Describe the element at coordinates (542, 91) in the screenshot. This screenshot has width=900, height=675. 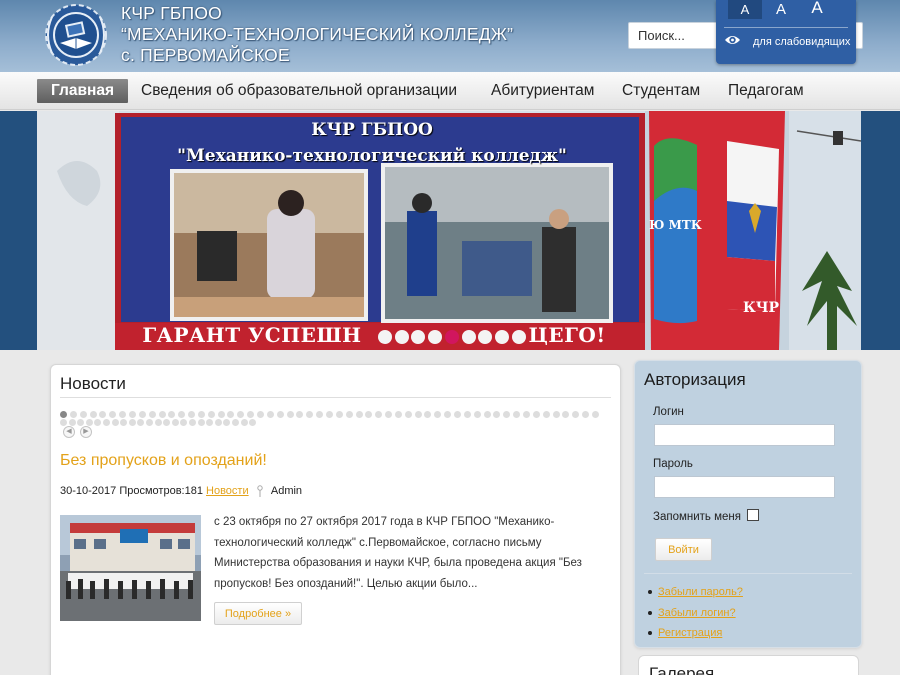
I see `nav-item-applicants: Абитуриентам` at that location.